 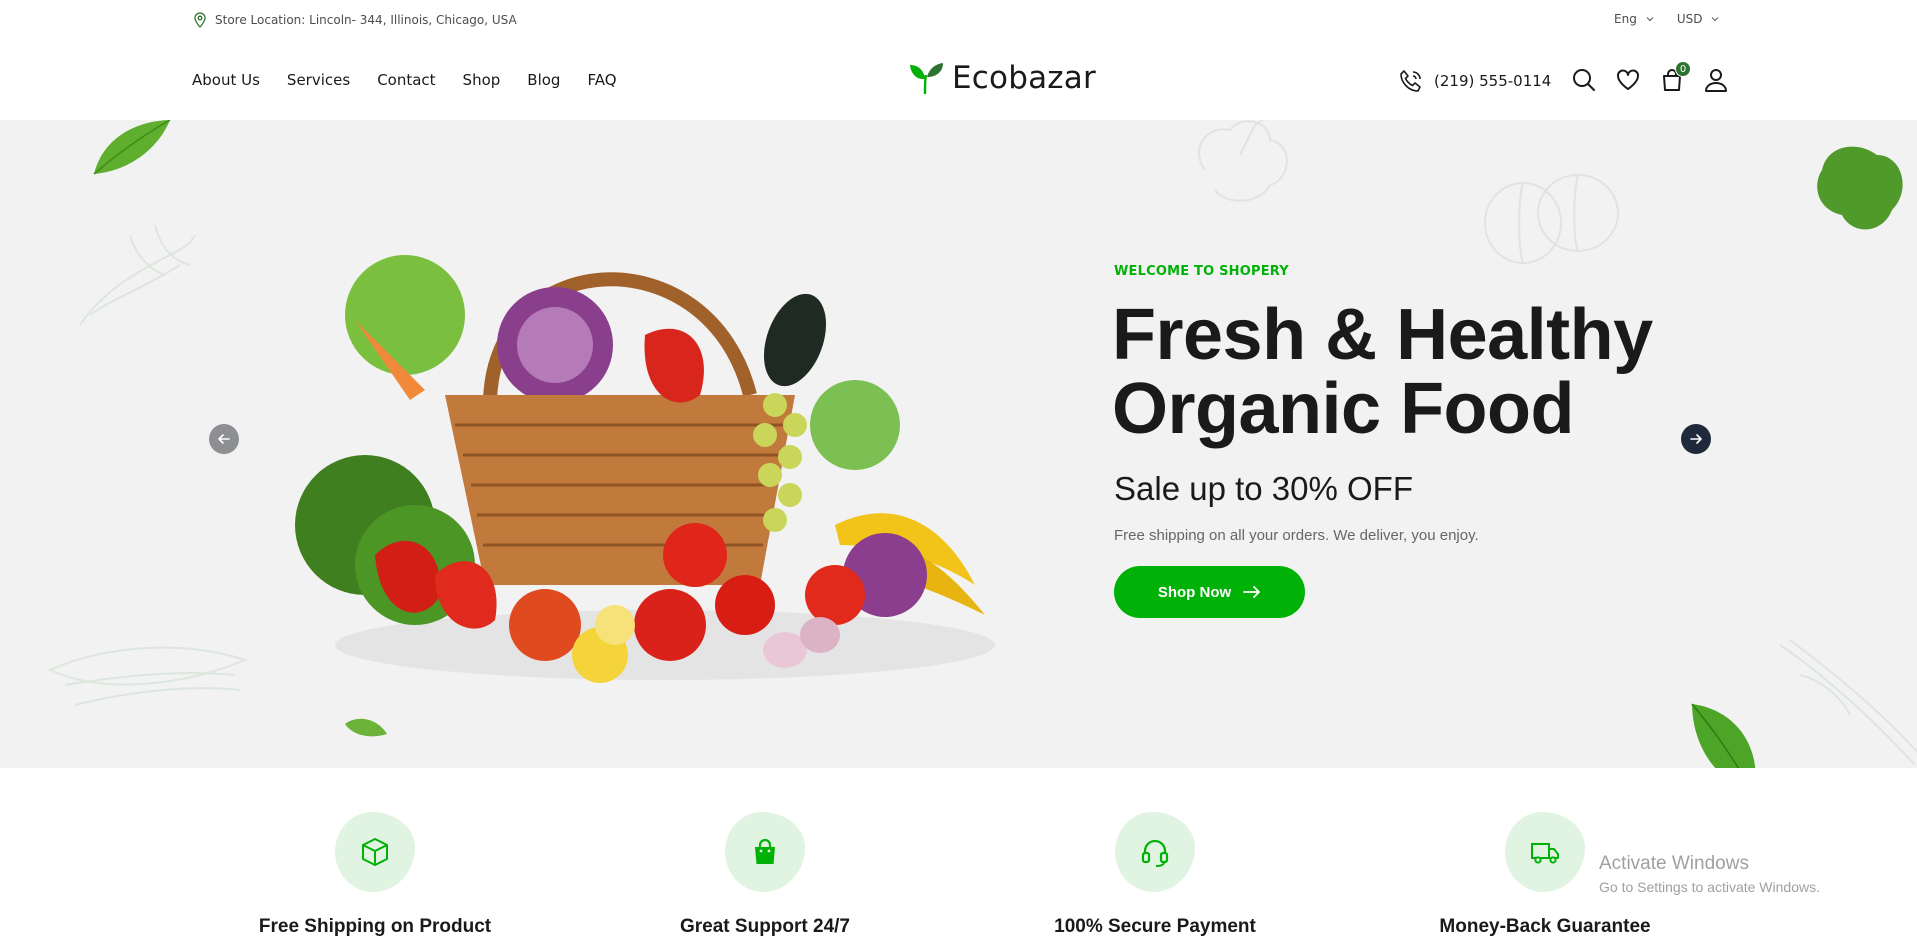 What do you see at coordinates (926, 79) in the screenshot?
I see `sprout-leaf-icon` at bounding box center [926, 79].